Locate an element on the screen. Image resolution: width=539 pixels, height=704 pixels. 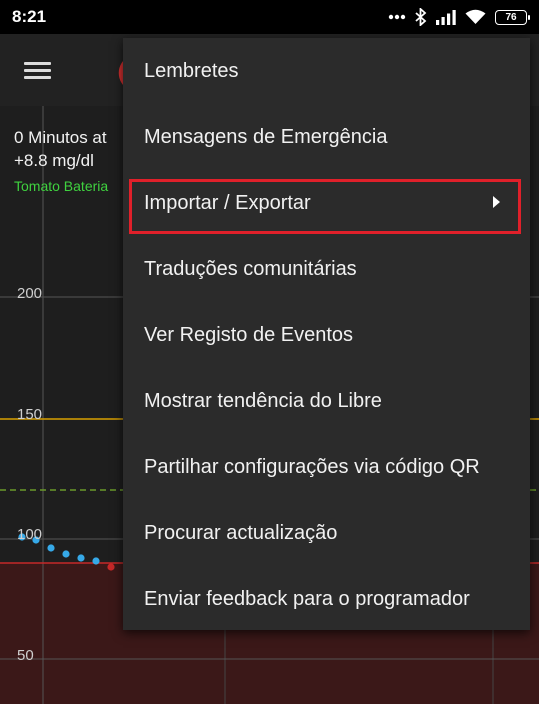
menu-item-check-update: Procurar actualização is located at coordinates (326, 533).